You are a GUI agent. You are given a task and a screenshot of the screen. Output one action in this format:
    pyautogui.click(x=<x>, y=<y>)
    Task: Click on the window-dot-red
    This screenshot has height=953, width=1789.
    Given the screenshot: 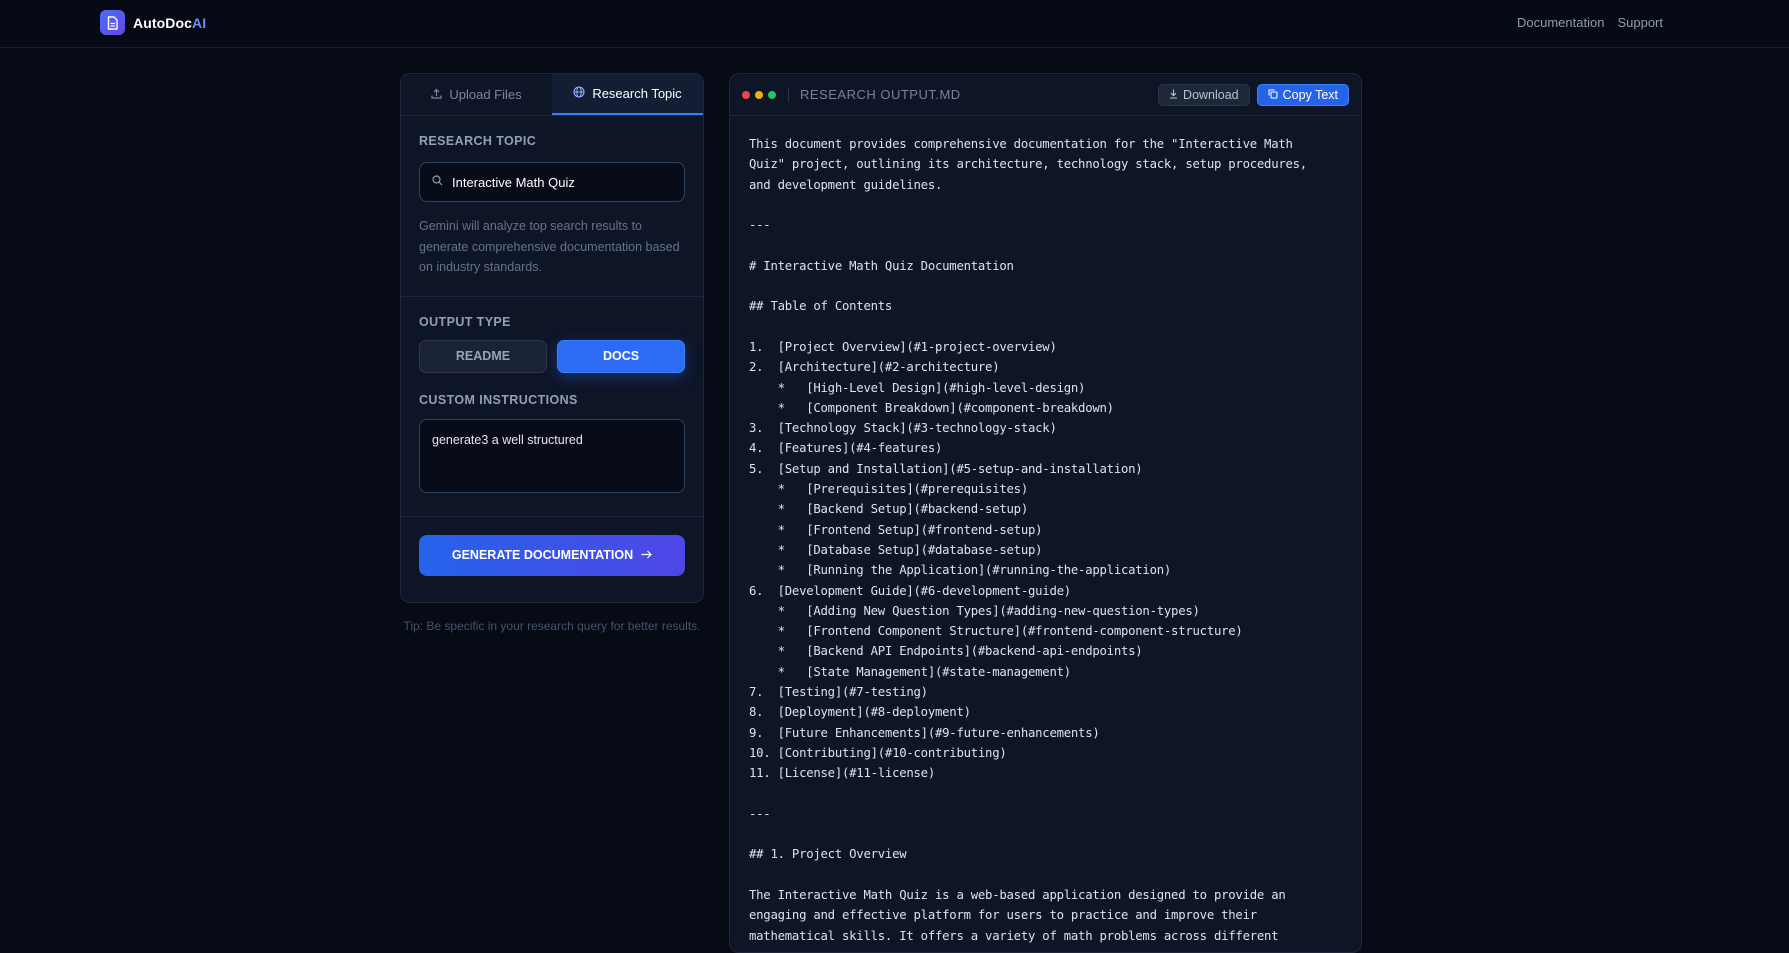 What is the action you would take?
    pyautogui.click(x=746, y=94)
    